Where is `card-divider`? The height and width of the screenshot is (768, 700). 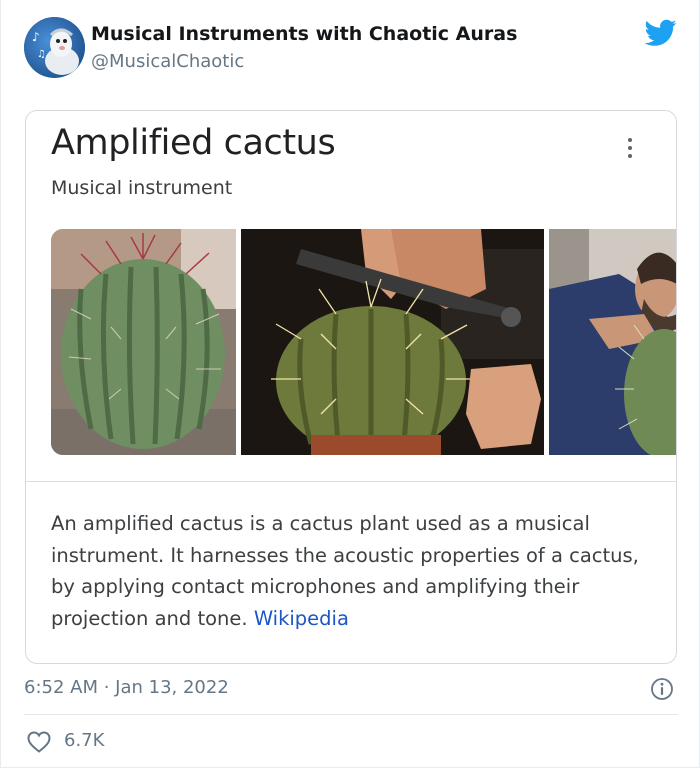 card-divider is located at coordinates (351, 481).